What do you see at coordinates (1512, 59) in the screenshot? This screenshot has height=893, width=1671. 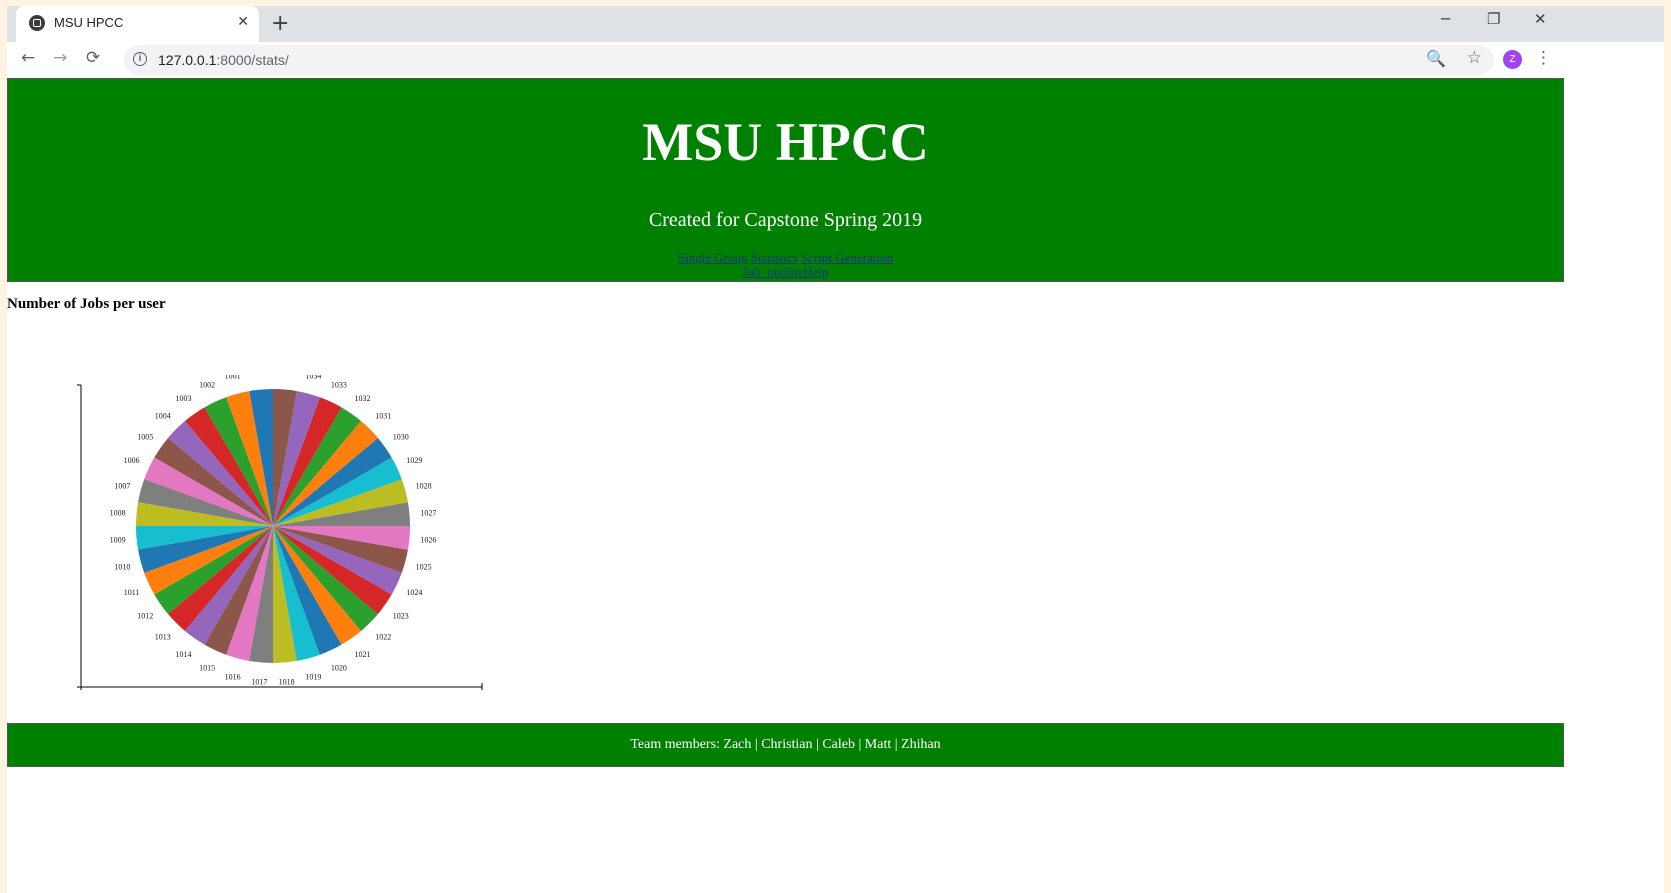 I see `profile-avatar: Z` at bounding box center [1512, 59].